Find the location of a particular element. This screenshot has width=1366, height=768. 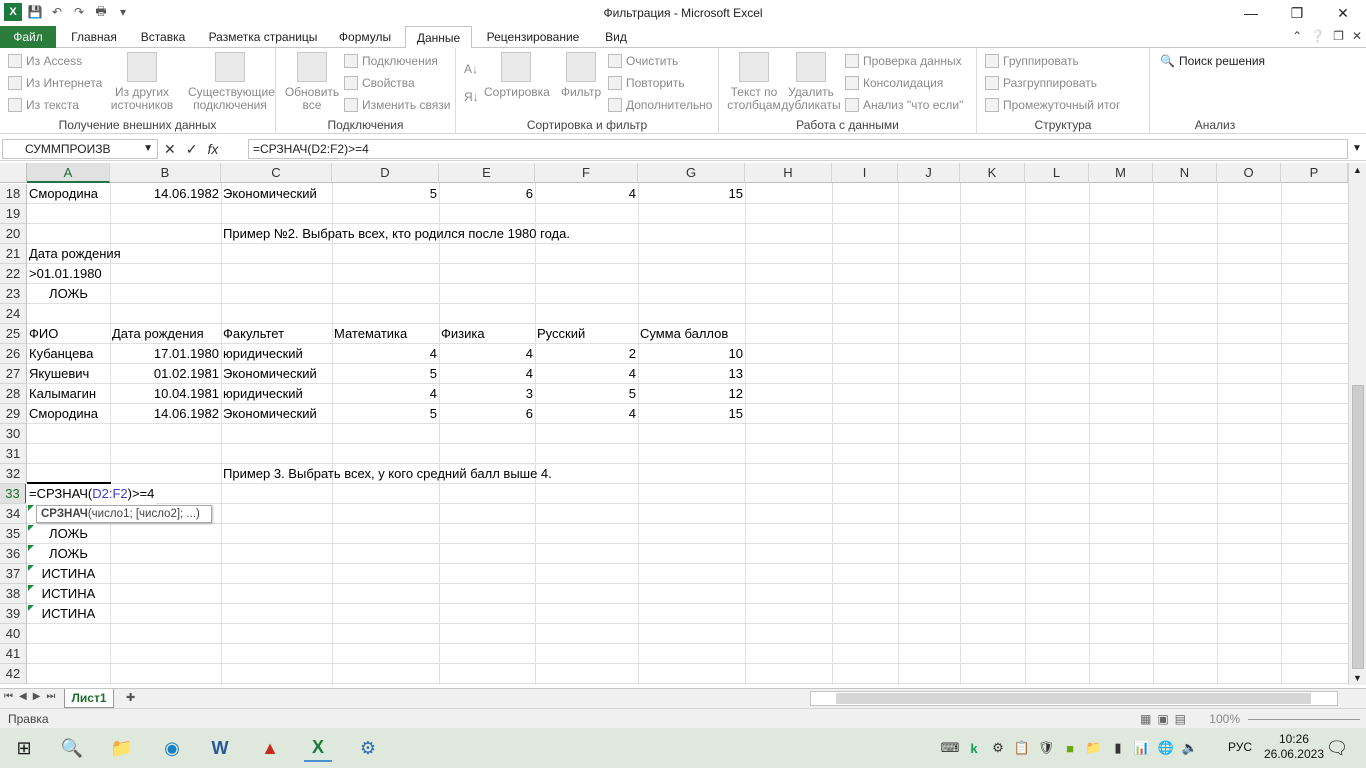

minimize-icon: — is located at coordinates (1251, 13).